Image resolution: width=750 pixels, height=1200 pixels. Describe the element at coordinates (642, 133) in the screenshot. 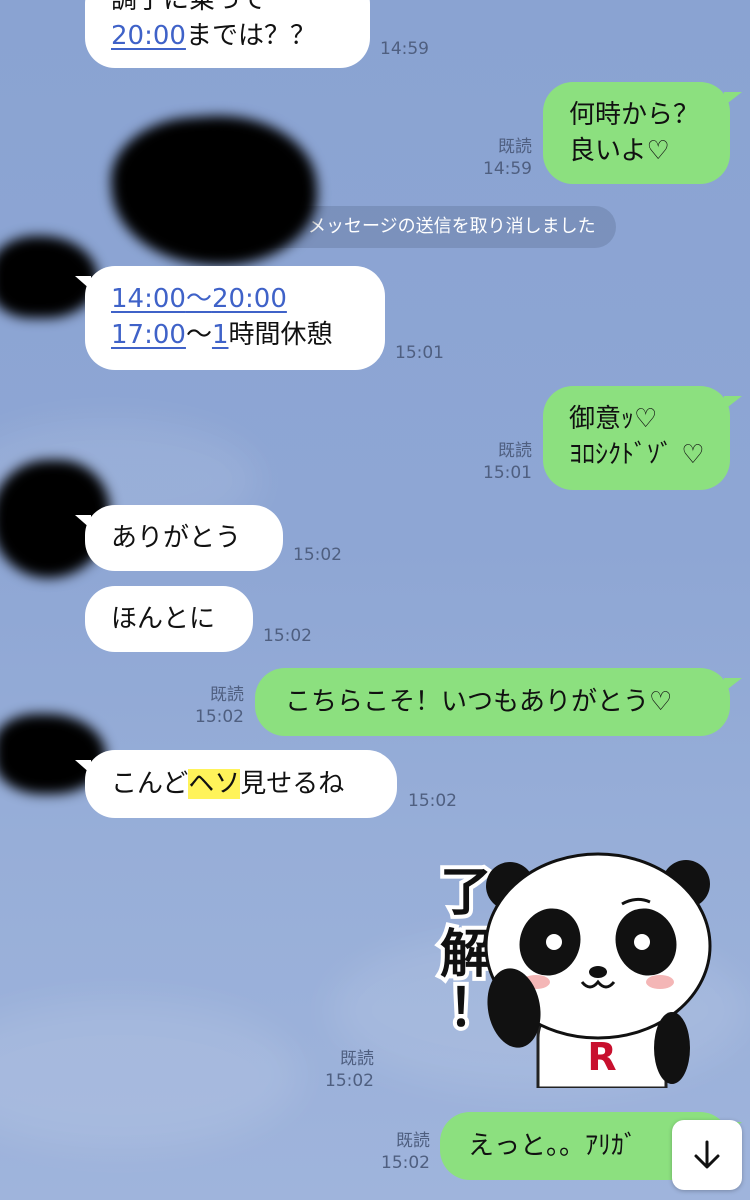

I see `message-bubble-outgoing: 何時から？ 良いよ♡` at that location.